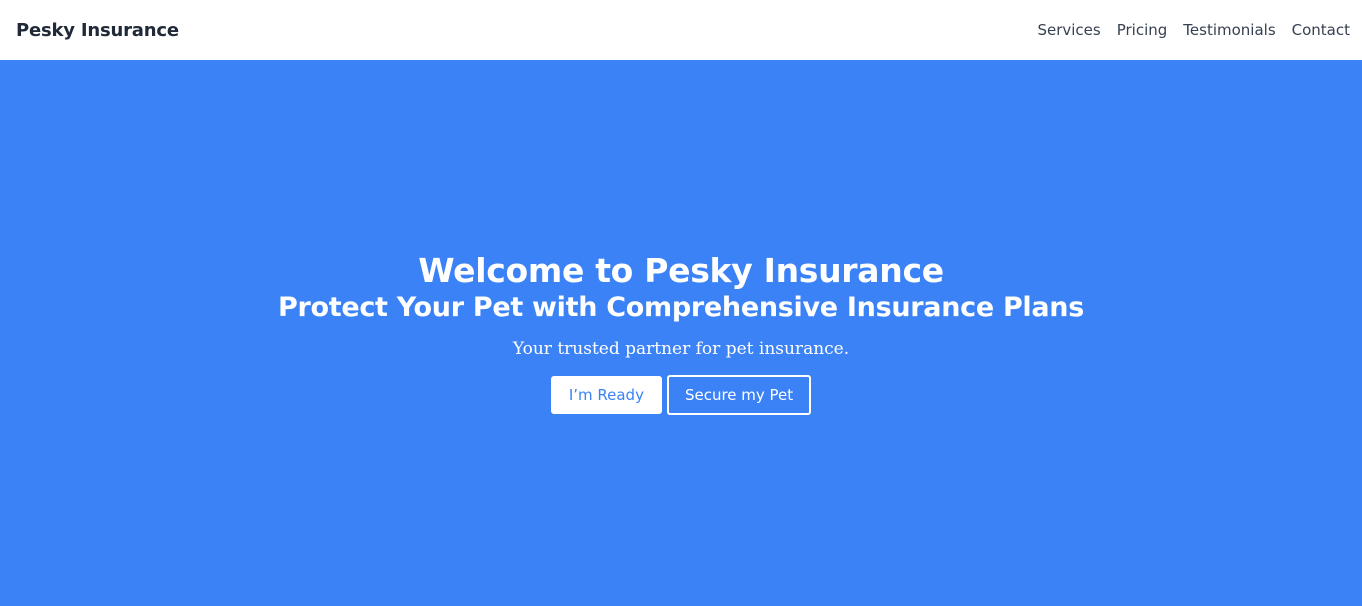 This screenshot has width=1362, height=606. What do you see at coordinates (606, 395) in the screenshot?
I see `im-ready-button: I’m Ready` at bounding box center [606, 395].